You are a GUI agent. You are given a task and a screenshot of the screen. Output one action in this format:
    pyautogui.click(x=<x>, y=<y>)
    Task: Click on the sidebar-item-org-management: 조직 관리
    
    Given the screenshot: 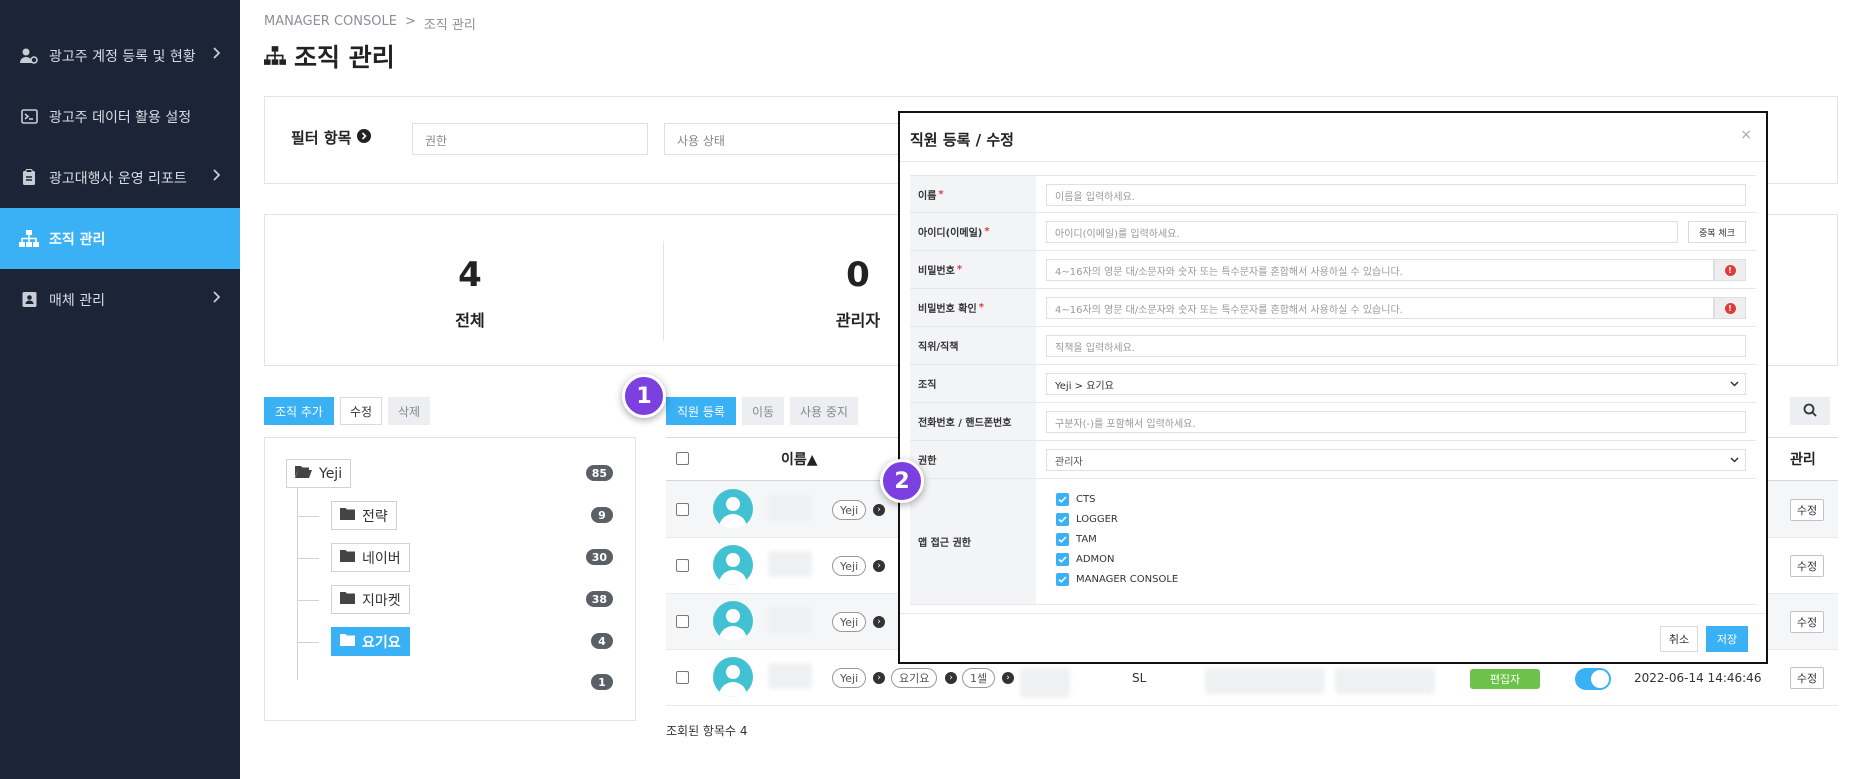 What is the action you would take?
    pyautogui.click(x=120, y=238)
    